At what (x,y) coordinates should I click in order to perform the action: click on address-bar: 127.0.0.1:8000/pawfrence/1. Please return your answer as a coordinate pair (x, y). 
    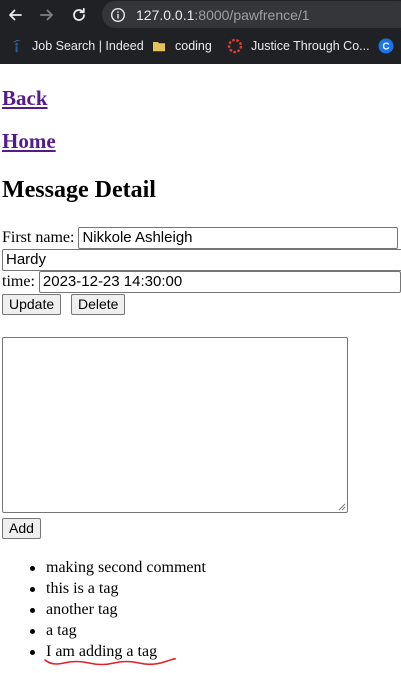
    Looking at the image, I should click on (251, 14).